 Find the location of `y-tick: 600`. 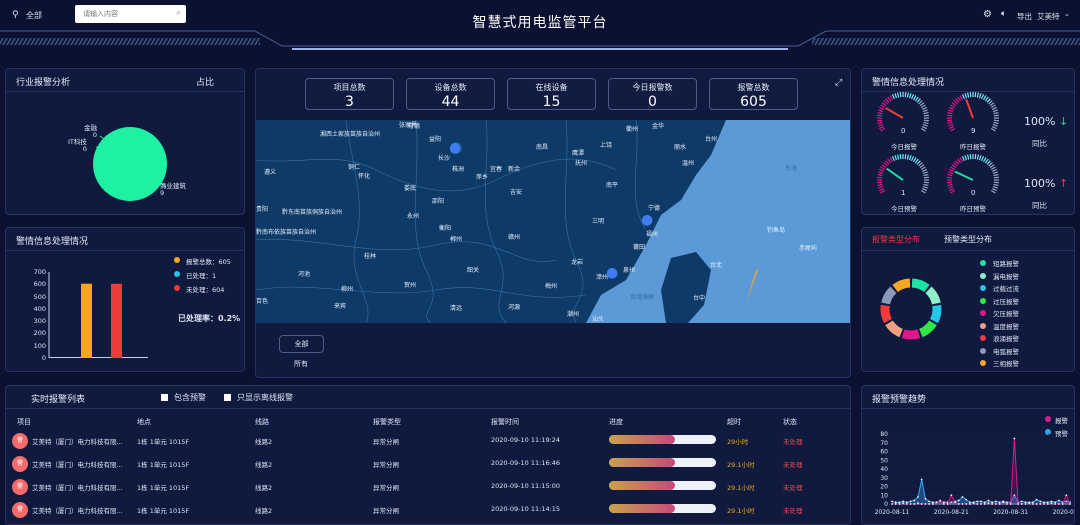

y-tick: 600 is located at coordinates (40, 284).